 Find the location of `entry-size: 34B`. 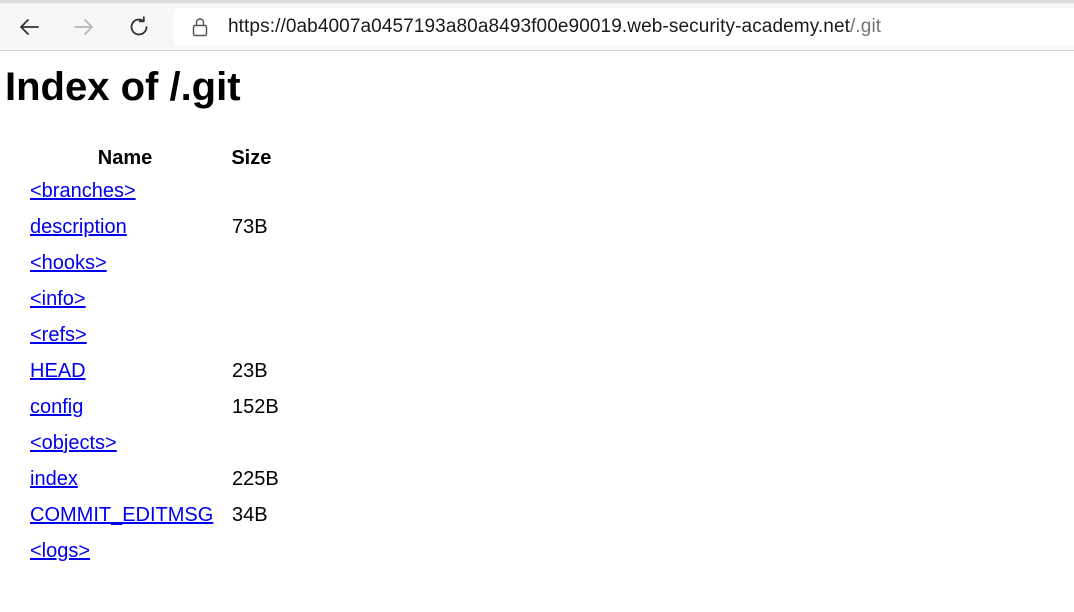

entry-size: 34B is located at coordinates (250, 514).